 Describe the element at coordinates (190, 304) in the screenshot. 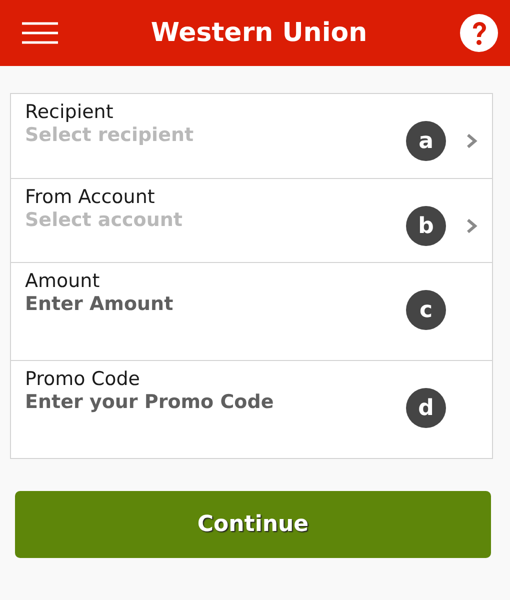

I see `input-field: Enter Amount` at that location.